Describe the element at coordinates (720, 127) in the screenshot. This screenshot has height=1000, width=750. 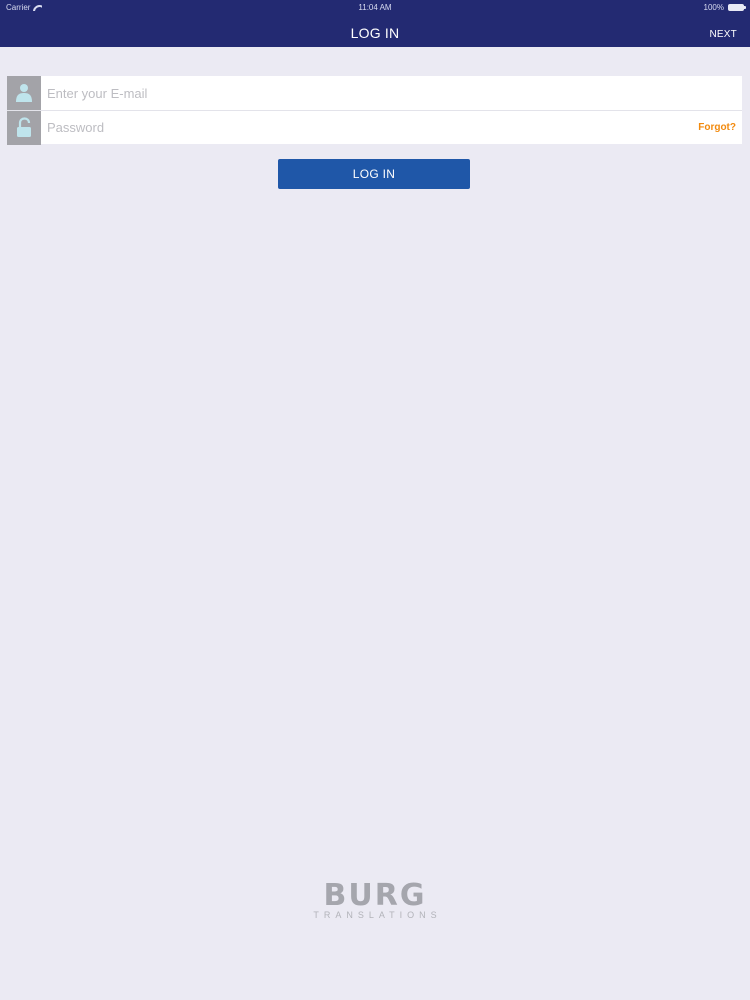
I see `forgot-password-link: Forgot?` at that location.